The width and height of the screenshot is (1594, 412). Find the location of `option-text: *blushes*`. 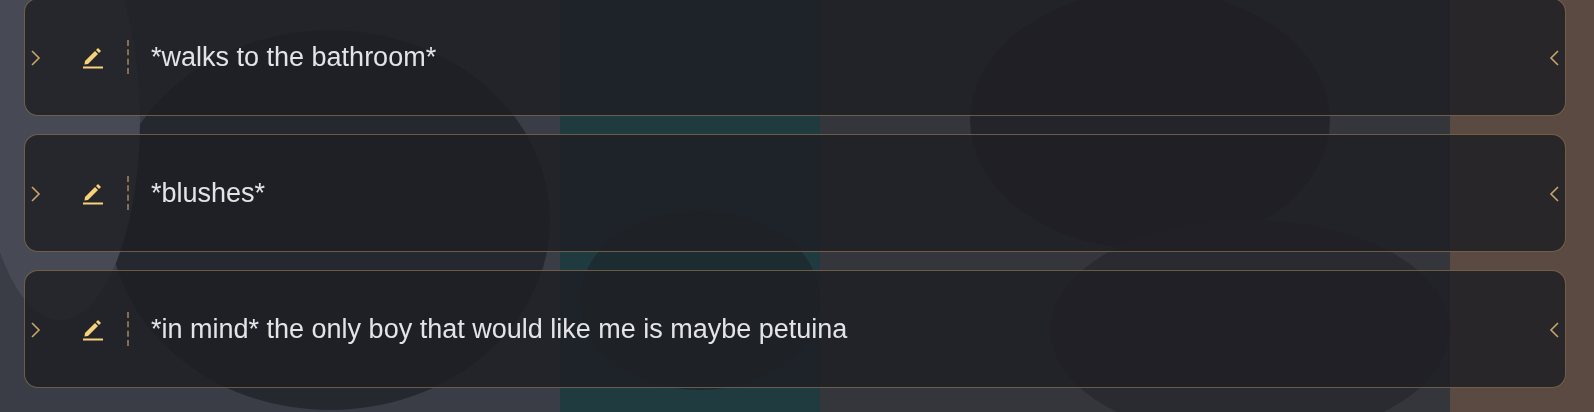

option-text: *blushes* is located at coordinates (208, 193).